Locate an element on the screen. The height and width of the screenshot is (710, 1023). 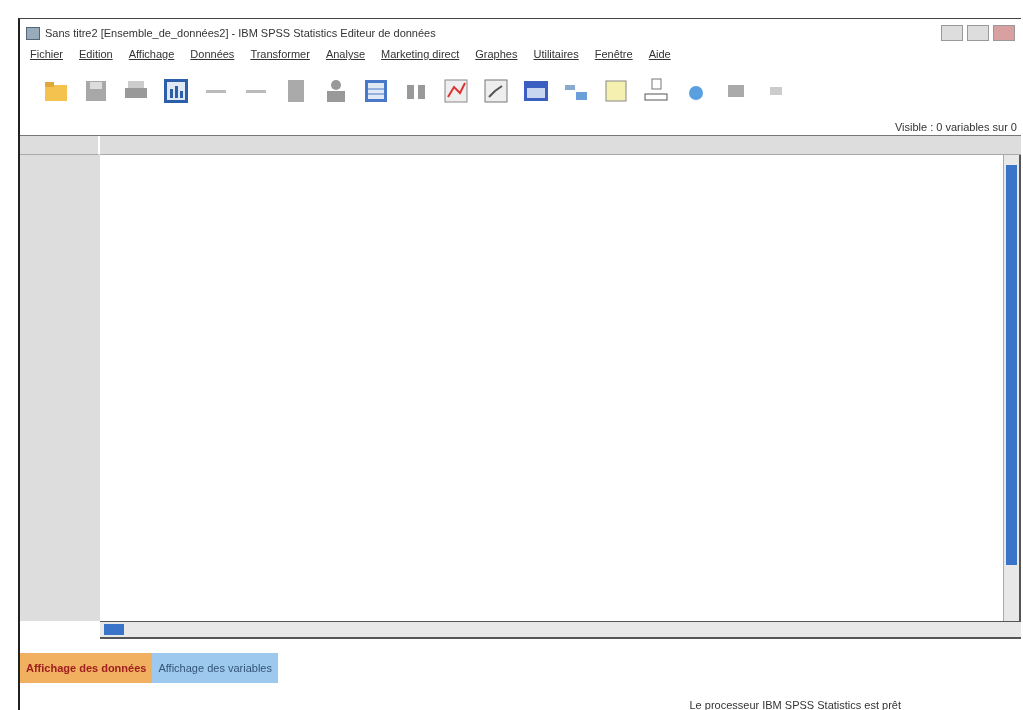
menu-item: Affichage is located at coordinates (151, 54).